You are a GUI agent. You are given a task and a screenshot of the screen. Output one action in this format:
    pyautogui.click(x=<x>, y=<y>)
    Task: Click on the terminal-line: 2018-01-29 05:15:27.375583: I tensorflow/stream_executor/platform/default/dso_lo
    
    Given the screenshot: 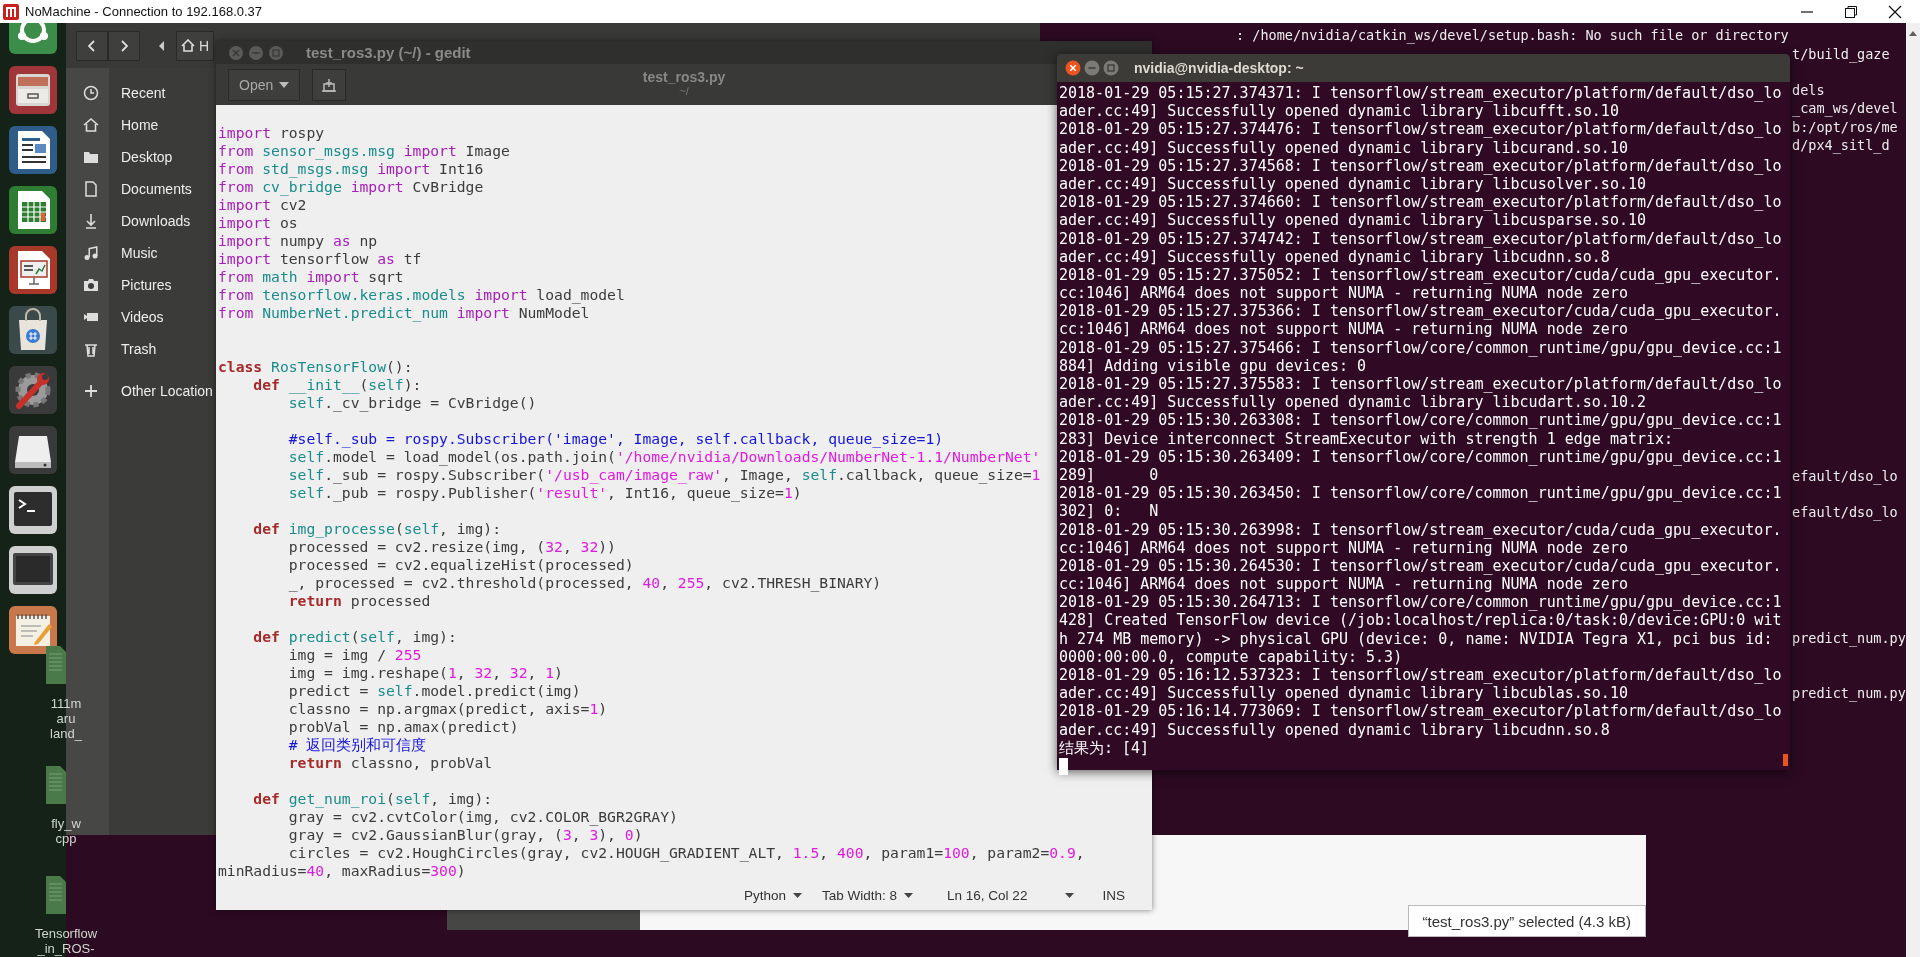 What is the action you would take?
    pyautogui.click(x=1421, y=384)
    